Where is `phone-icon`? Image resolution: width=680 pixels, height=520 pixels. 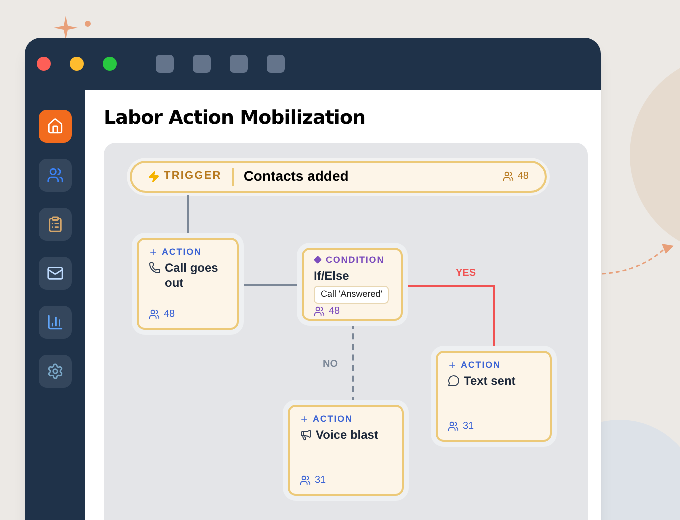 phone-icon is located at coordinates (155, 268).